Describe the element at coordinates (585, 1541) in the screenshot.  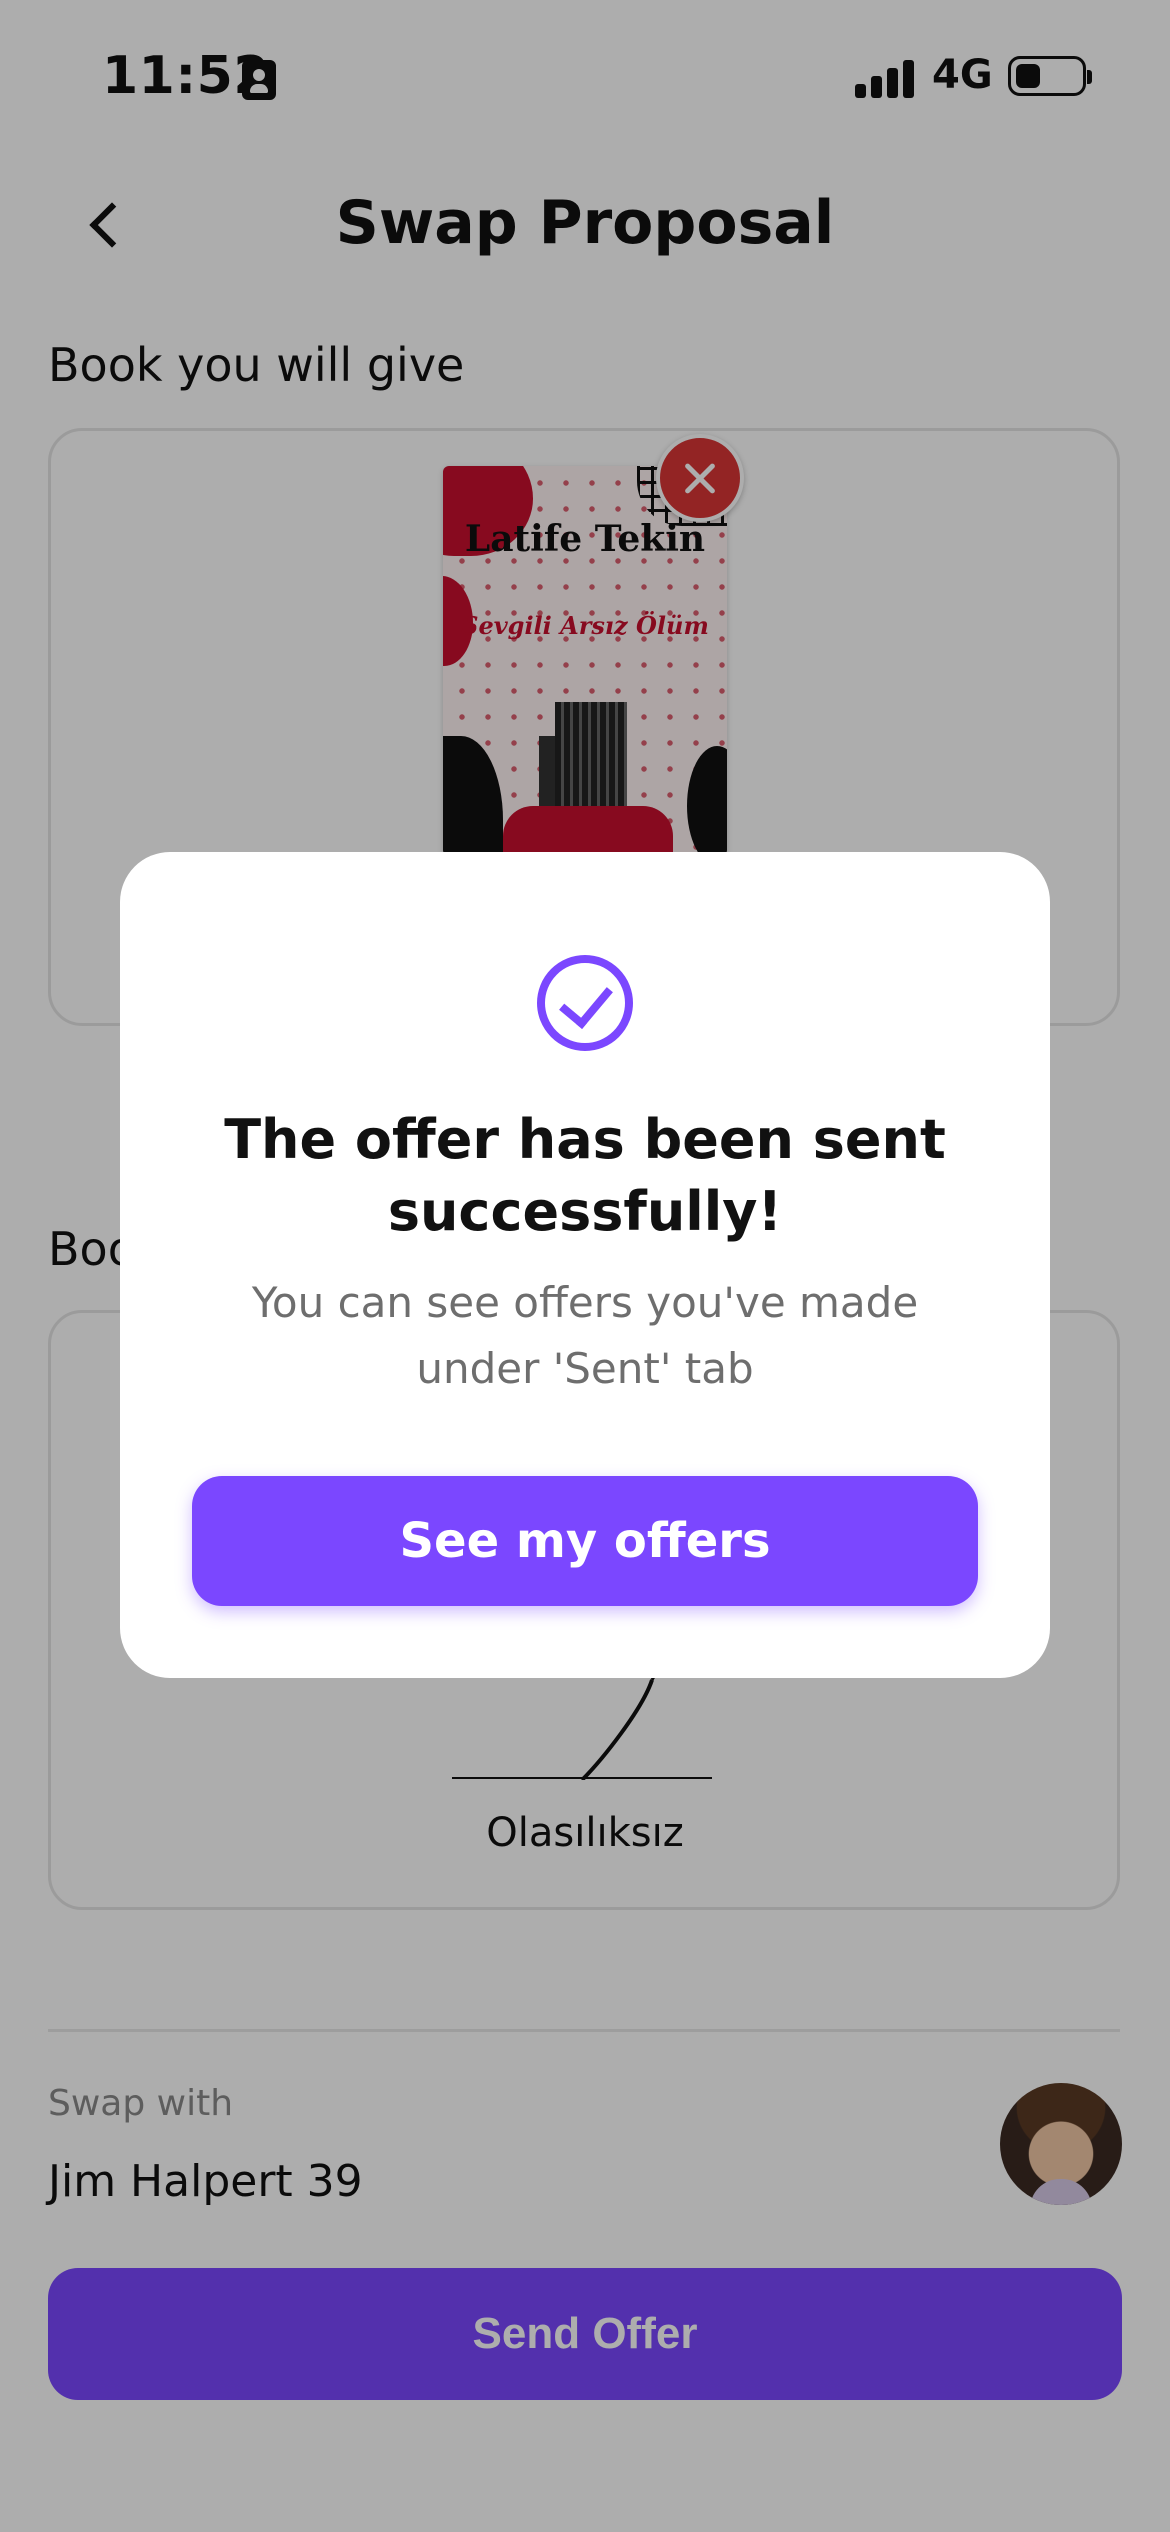
I see `see-my-offers-button: See my offers` at that location.